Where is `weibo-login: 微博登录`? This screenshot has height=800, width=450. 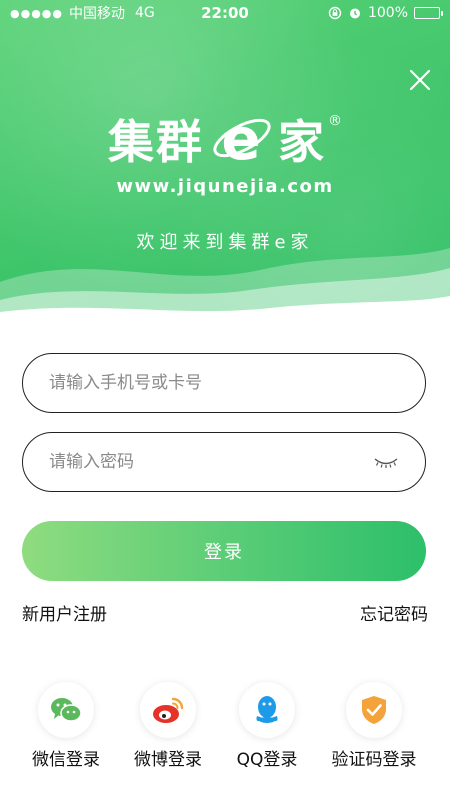
weibo-login: 微博登录 is located at coordinates (168, 726).